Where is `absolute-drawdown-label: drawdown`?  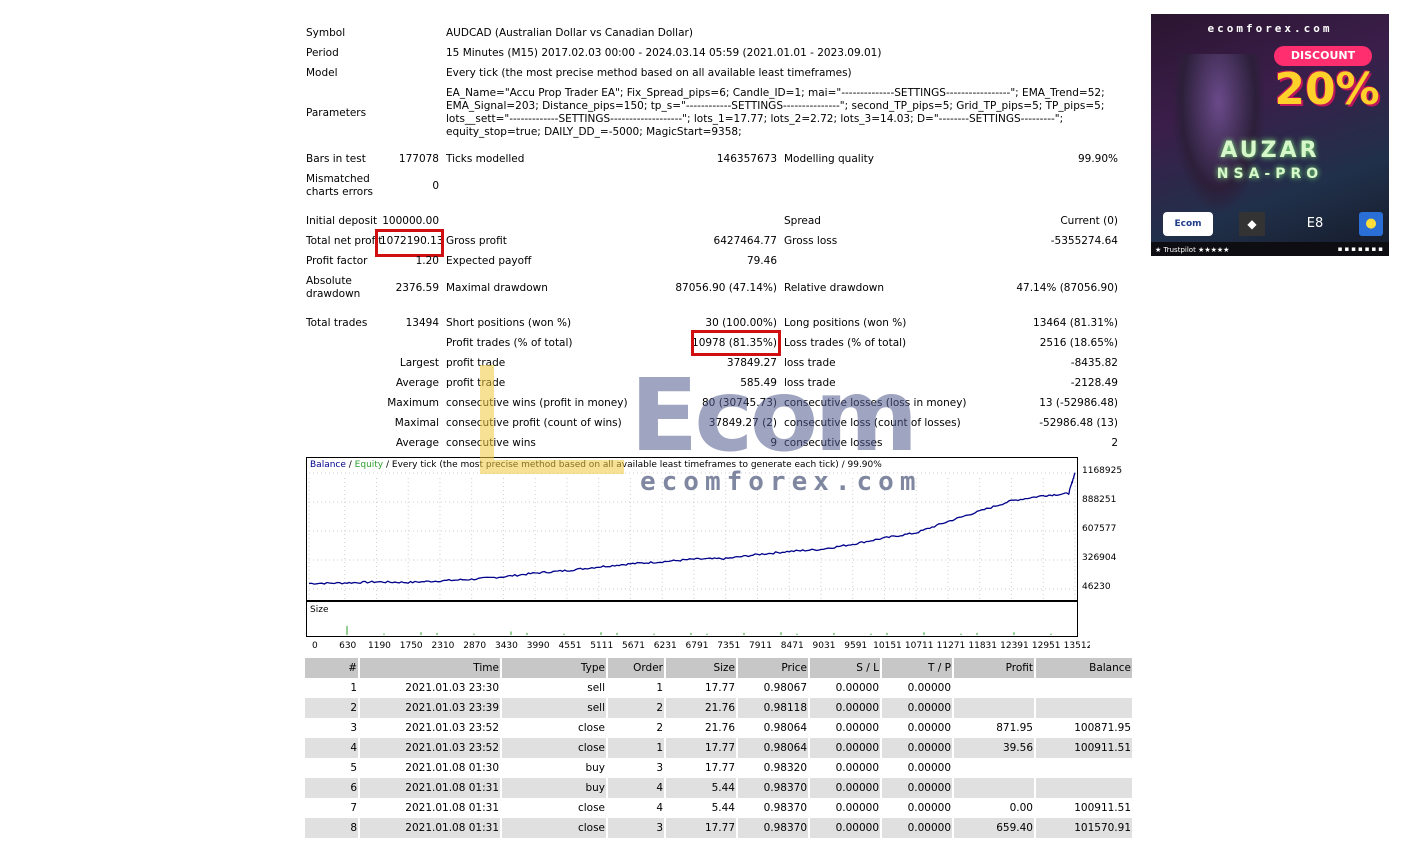
absolute-drawdown-label: drawdown is located at coordinates (333, 294).